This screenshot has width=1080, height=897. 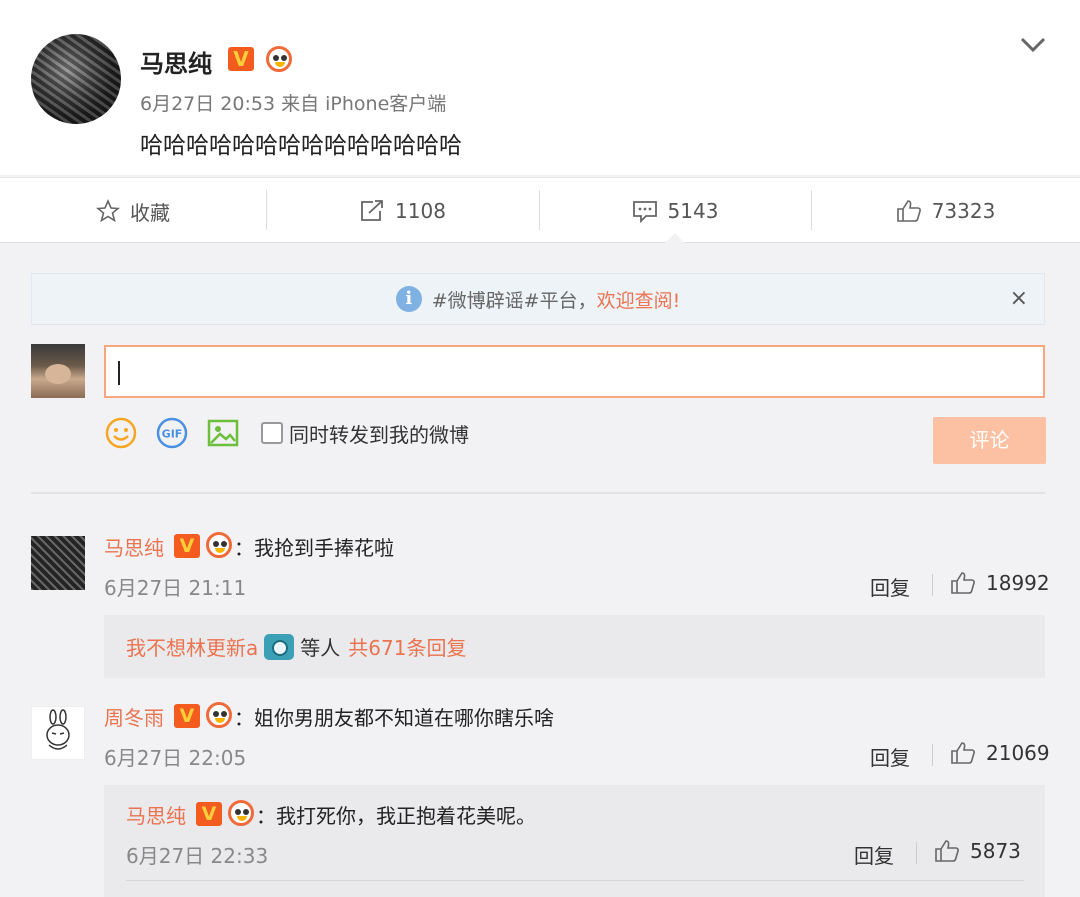 What do you see at coordinates (574, 371) in the screenshot?
I see `comment-input` at bounding box center [574, 371].